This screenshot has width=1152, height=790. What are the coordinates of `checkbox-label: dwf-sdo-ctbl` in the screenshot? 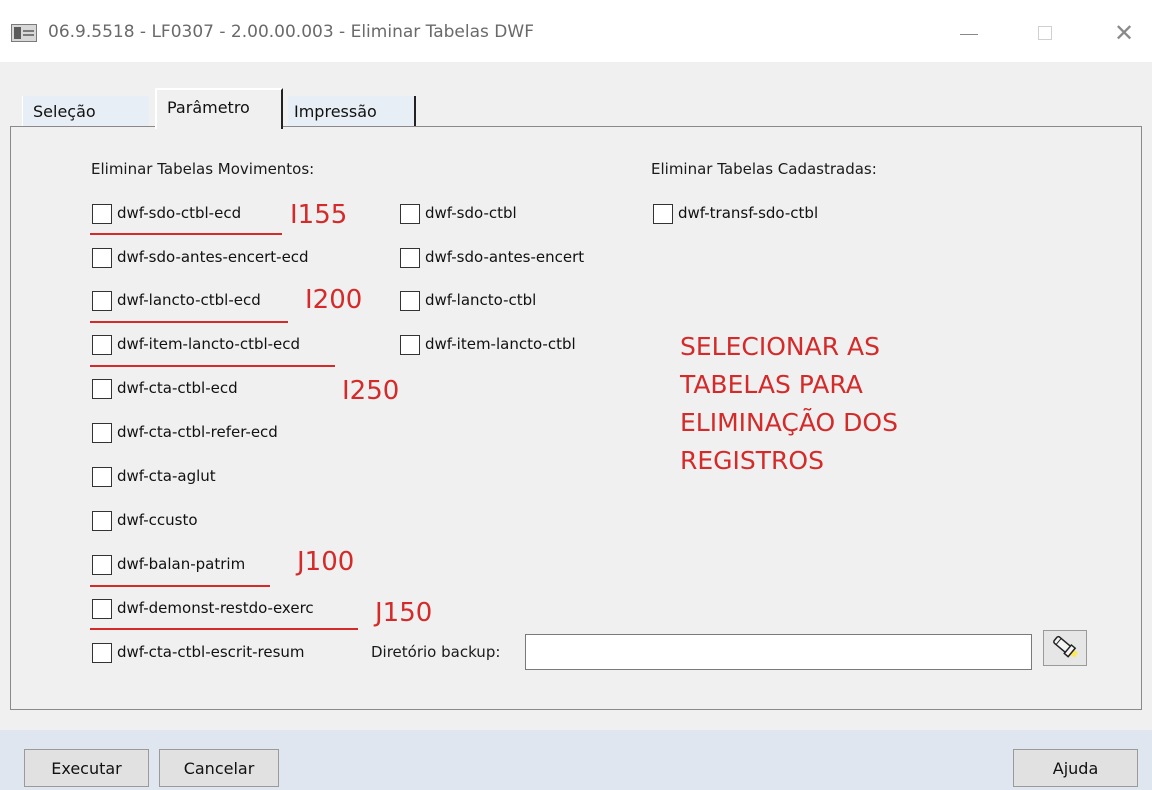 It's located at (471, 213).